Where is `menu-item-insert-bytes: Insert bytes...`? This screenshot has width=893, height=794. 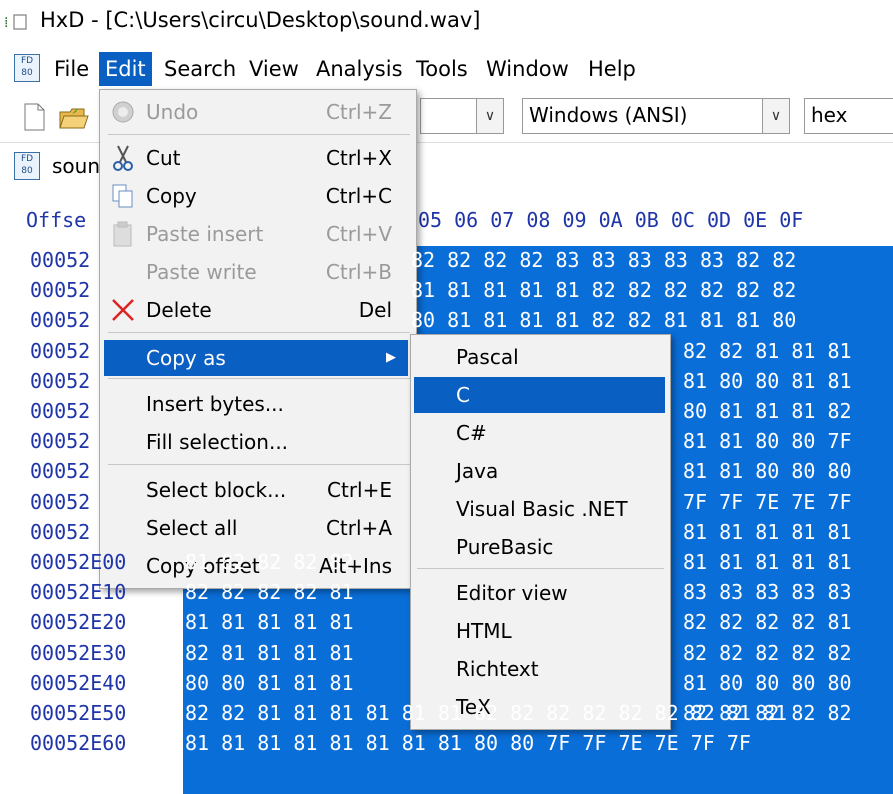 menu-item-insert-bytes: Insert bytes... is located at coordinates (258, 404).